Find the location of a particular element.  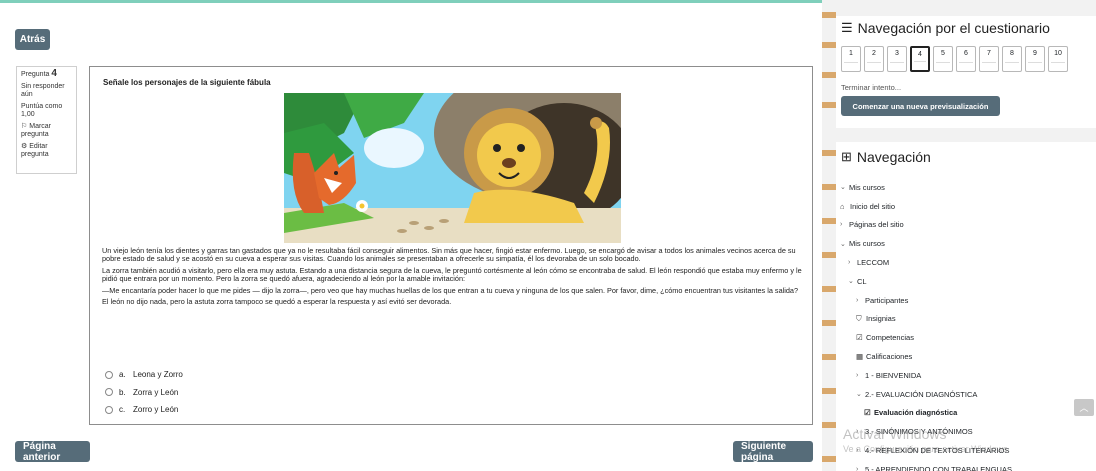

nav-item-label: Participantes is located at coordinates (887, 300).